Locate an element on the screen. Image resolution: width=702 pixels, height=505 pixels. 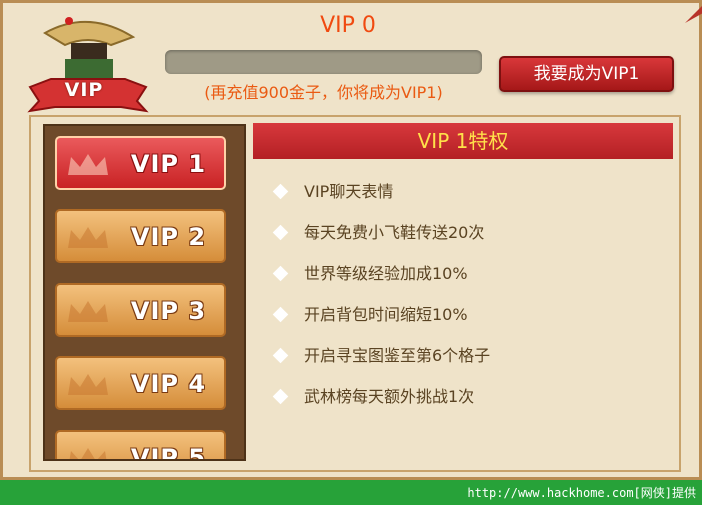
privilege-text: 每天免费小飞鞋传送20次 is located at coordinates (394, 232).